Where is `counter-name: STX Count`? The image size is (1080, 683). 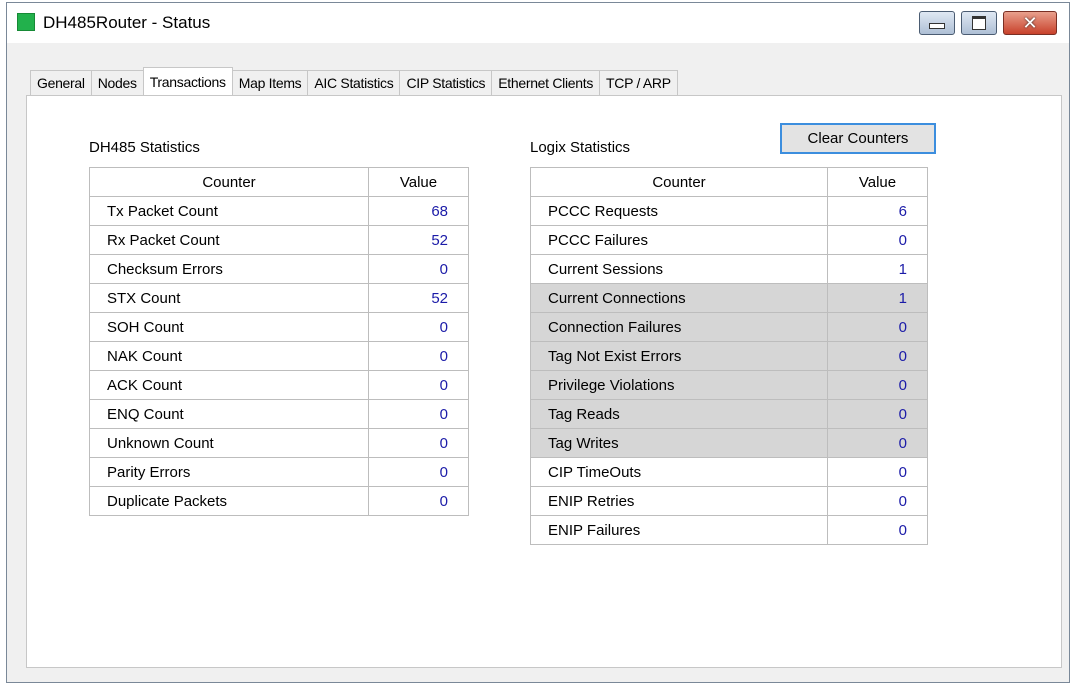 counter-name: STX Count is located at coordinates (229, 298).